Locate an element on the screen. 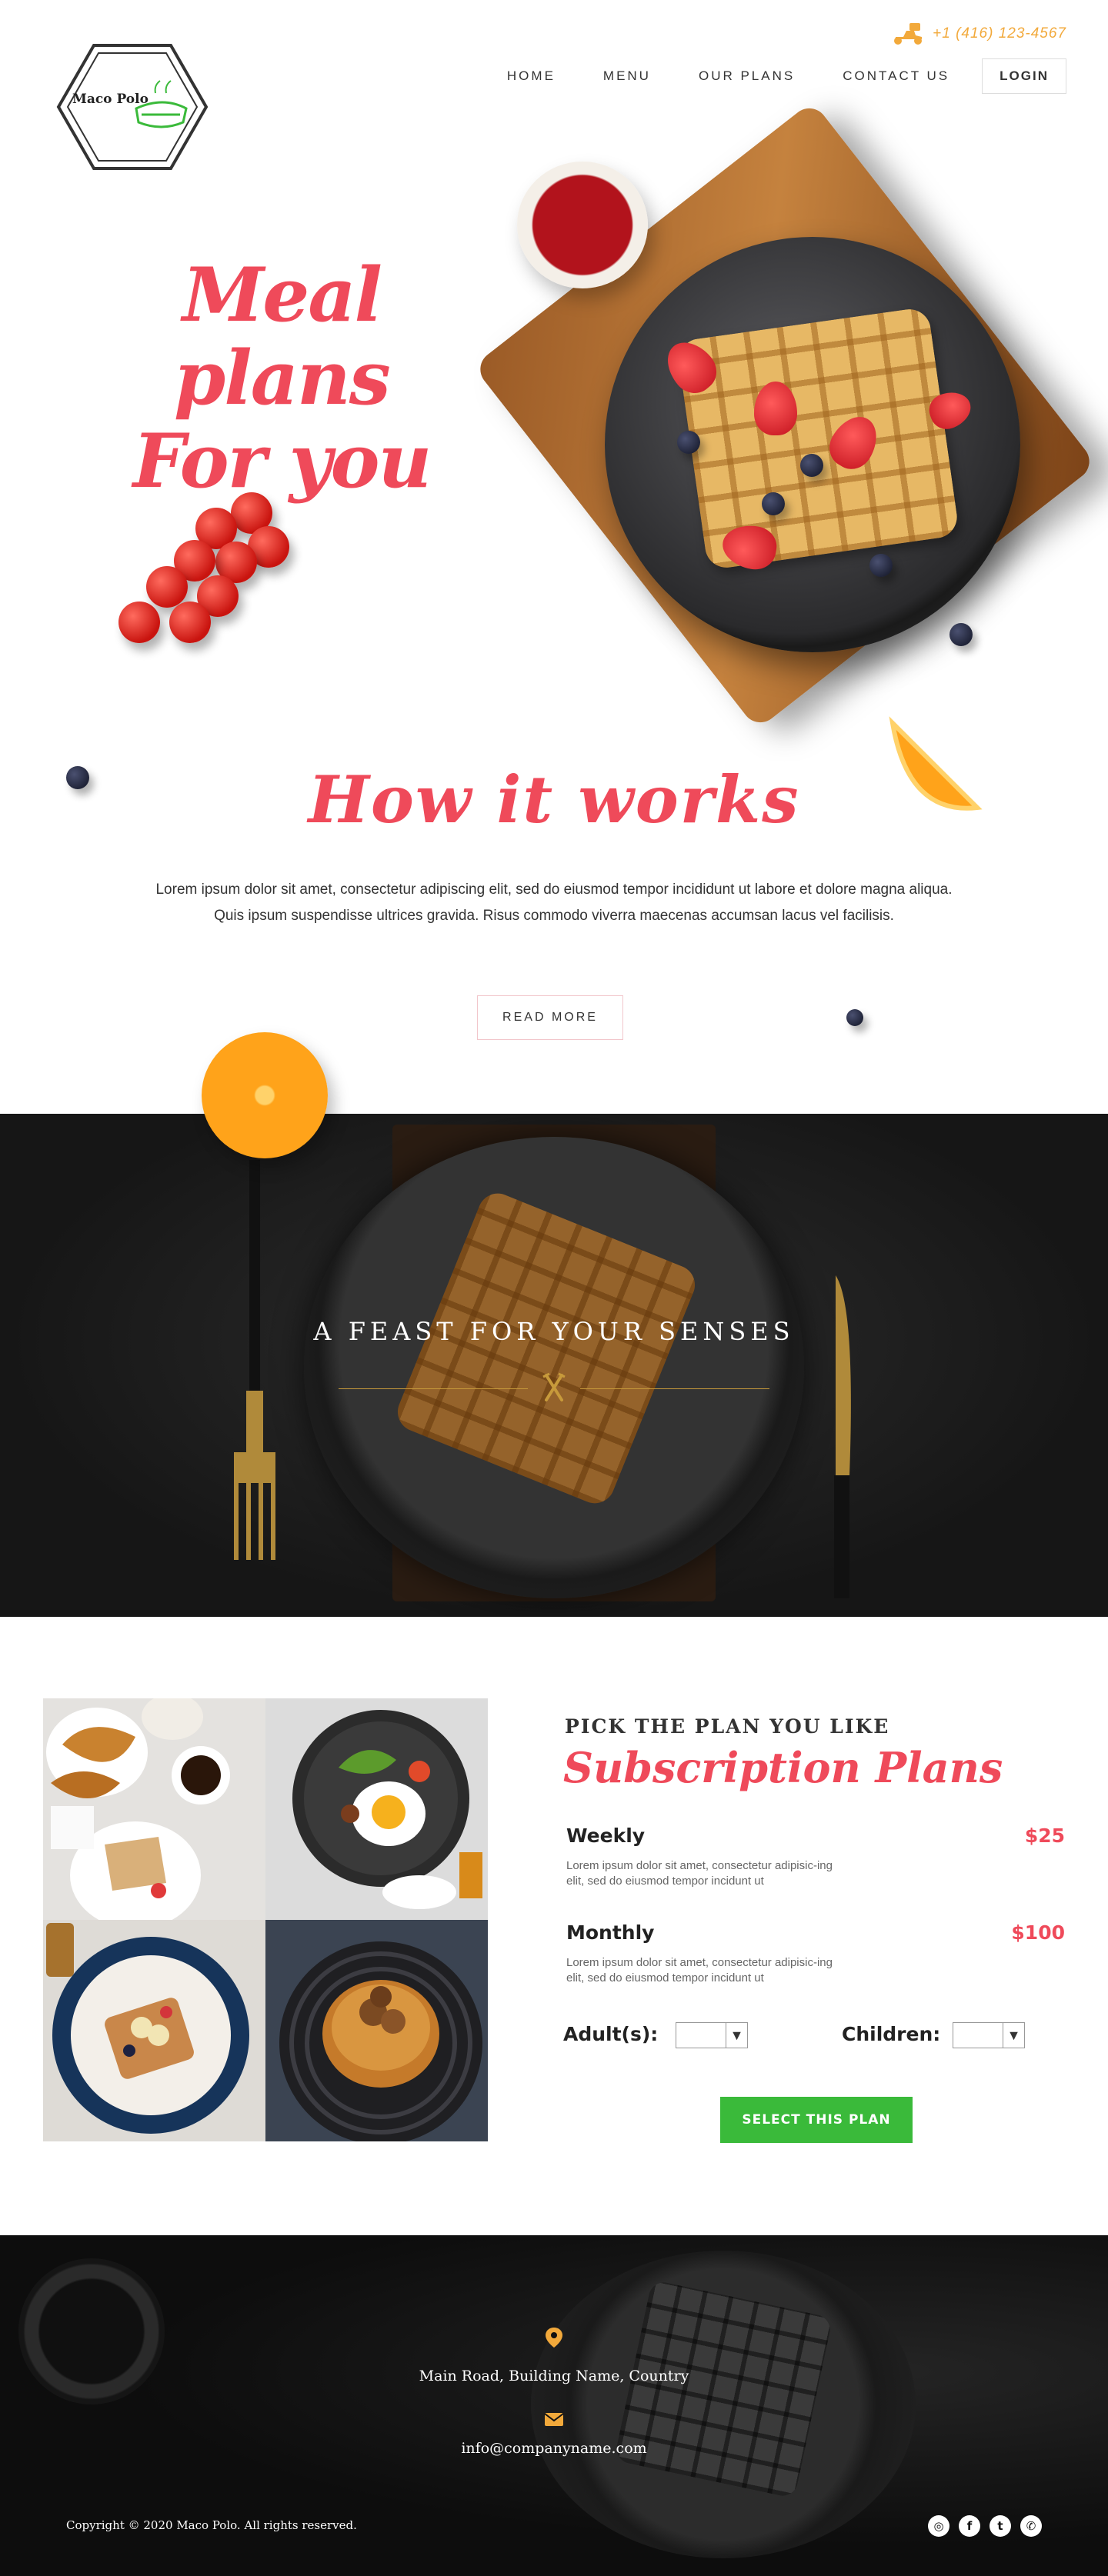  hero-title-line2: For you is located at coordinates (282, 461).